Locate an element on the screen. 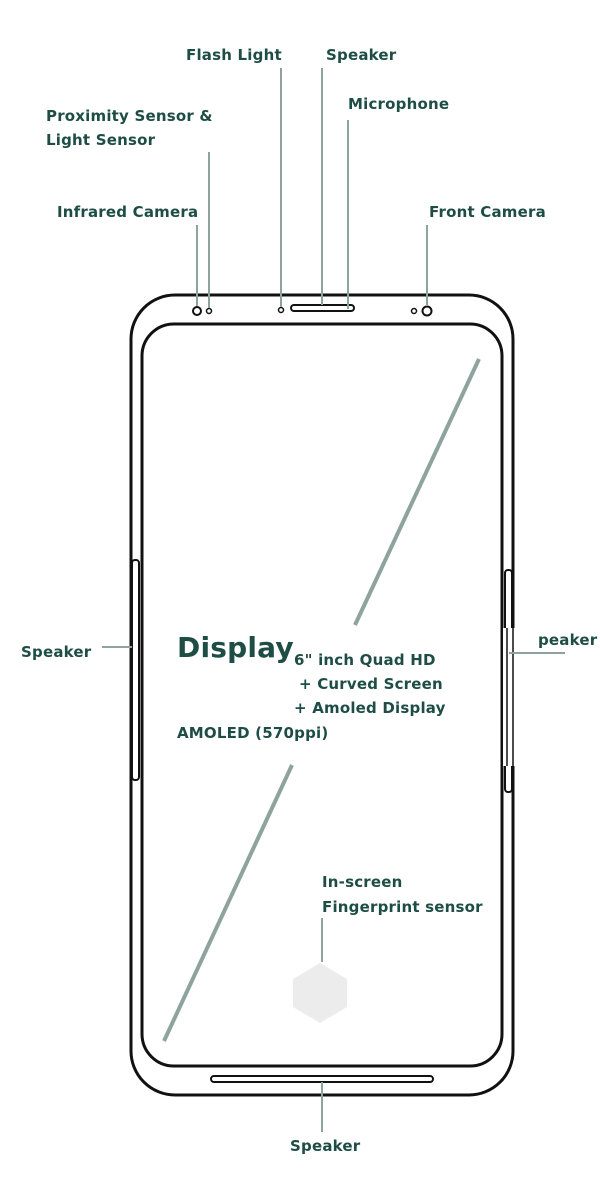 The width and height of the screenshot is (600, 1200). display-spec-line-3: + Amoled Display is located at coordinates (370, 708).